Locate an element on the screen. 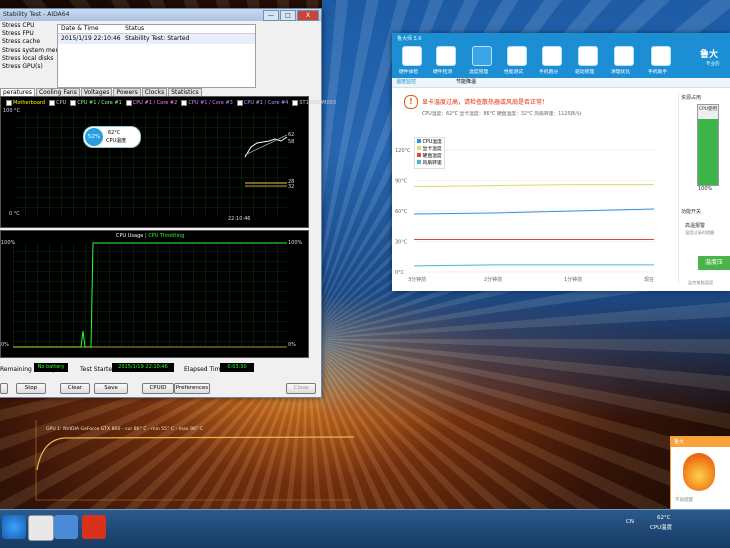  legend-item: CPU #1 / Core #3 is located at coordinates (207, 103).